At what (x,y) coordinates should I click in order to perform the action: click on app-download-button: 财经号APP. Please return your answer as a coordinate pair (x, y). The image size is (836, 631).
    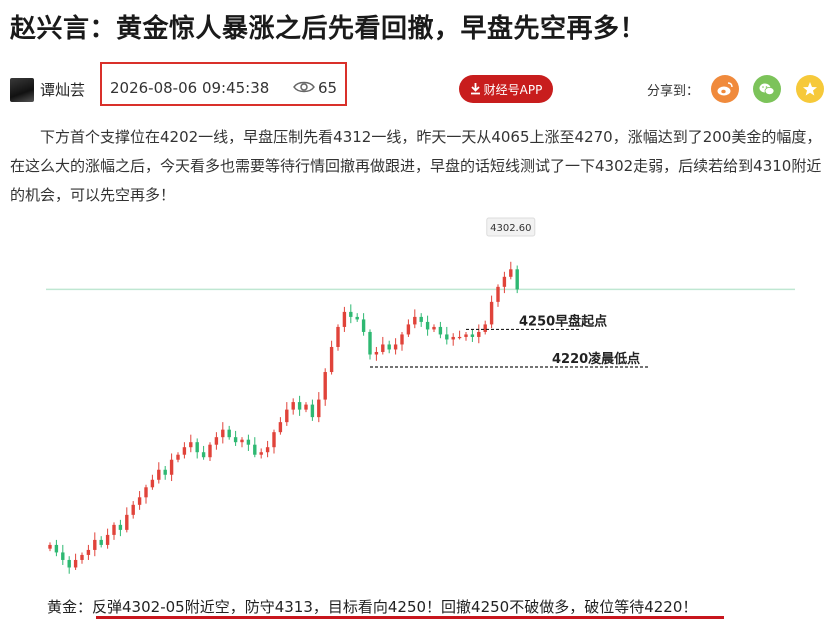
    Looking at the image, I should click on (506, 89).